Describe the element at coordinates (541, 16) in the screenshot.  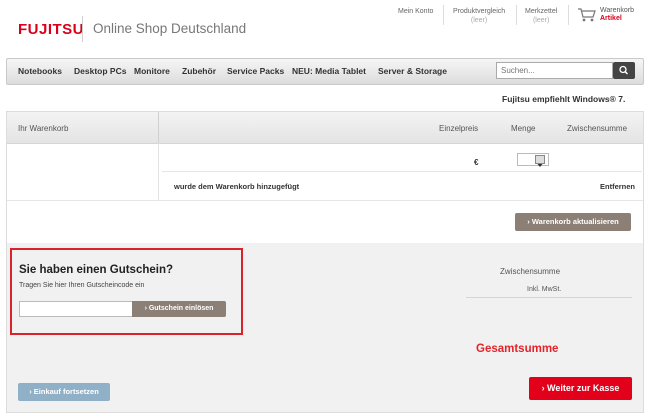
I see `merkzettel-link: Merkzettel (leer)` at that location.